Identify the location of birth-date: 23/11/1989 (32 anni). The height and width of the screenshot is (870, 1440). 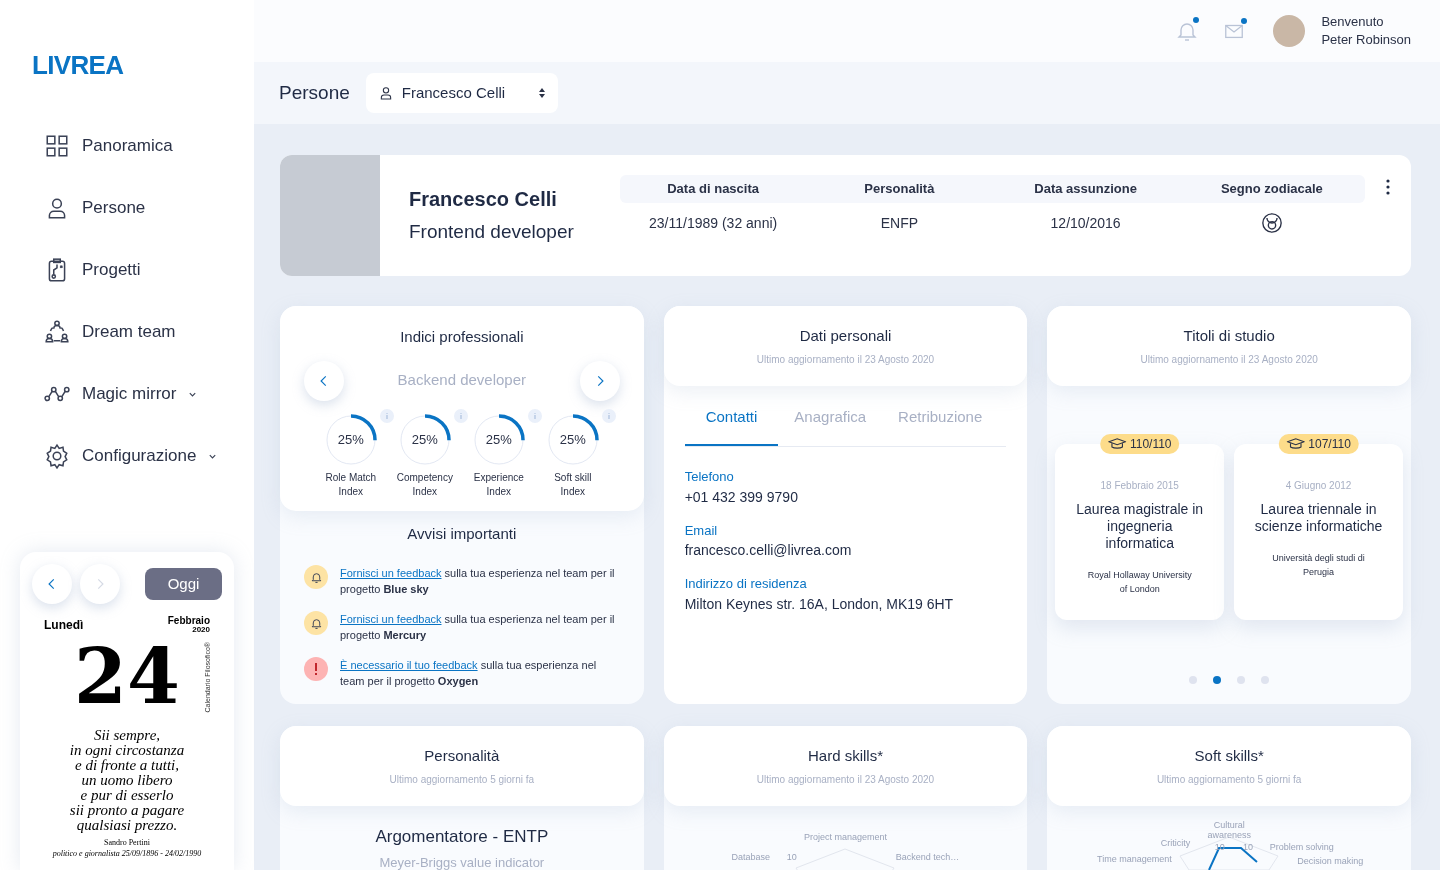
(713, 223).